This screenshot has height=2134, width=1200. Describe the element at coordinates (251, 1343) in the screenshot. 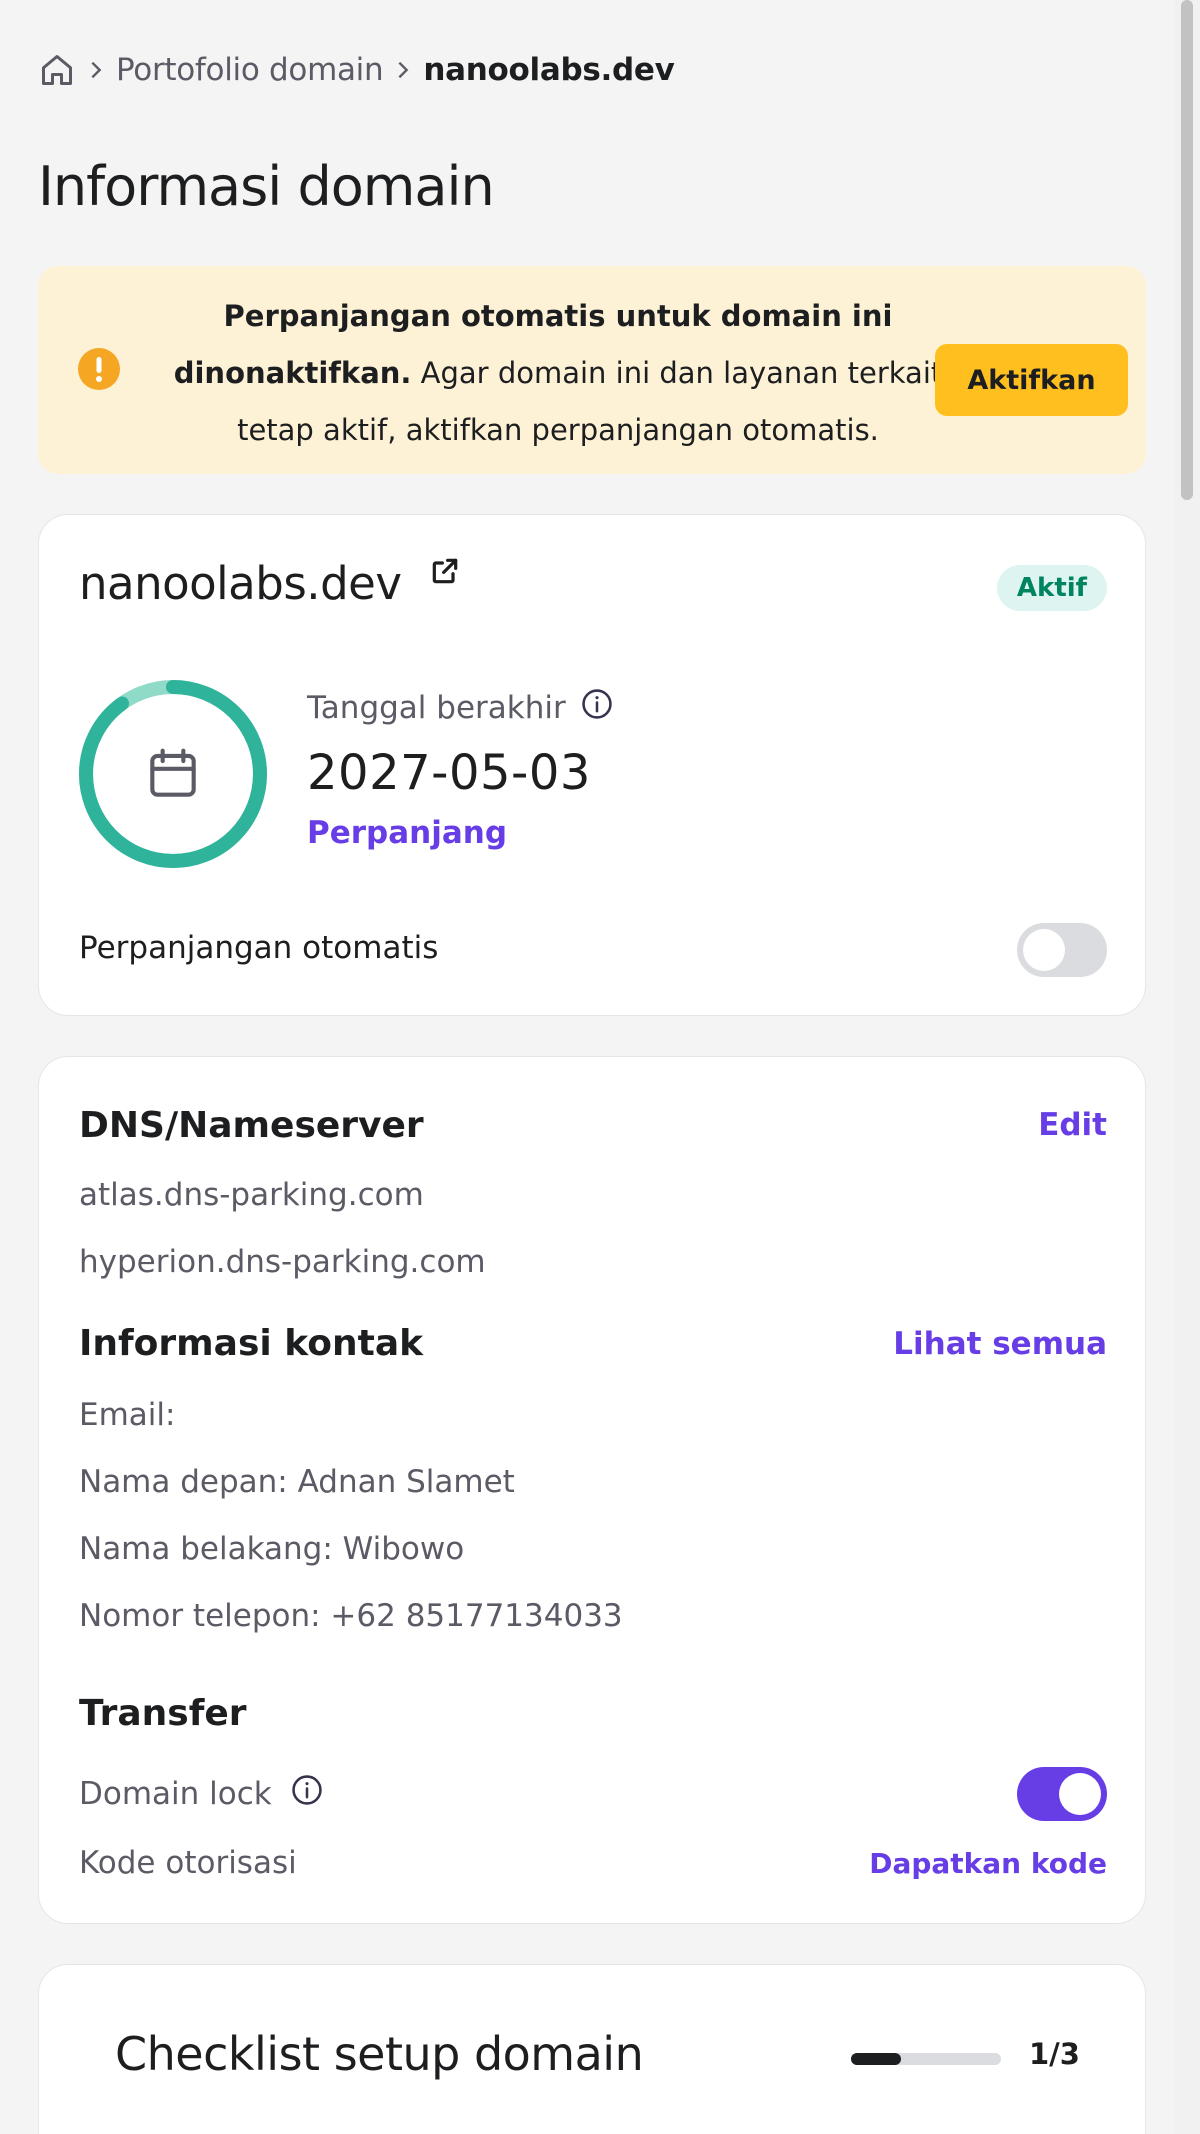

I see `contact-title: Informasi kontak` at that location.